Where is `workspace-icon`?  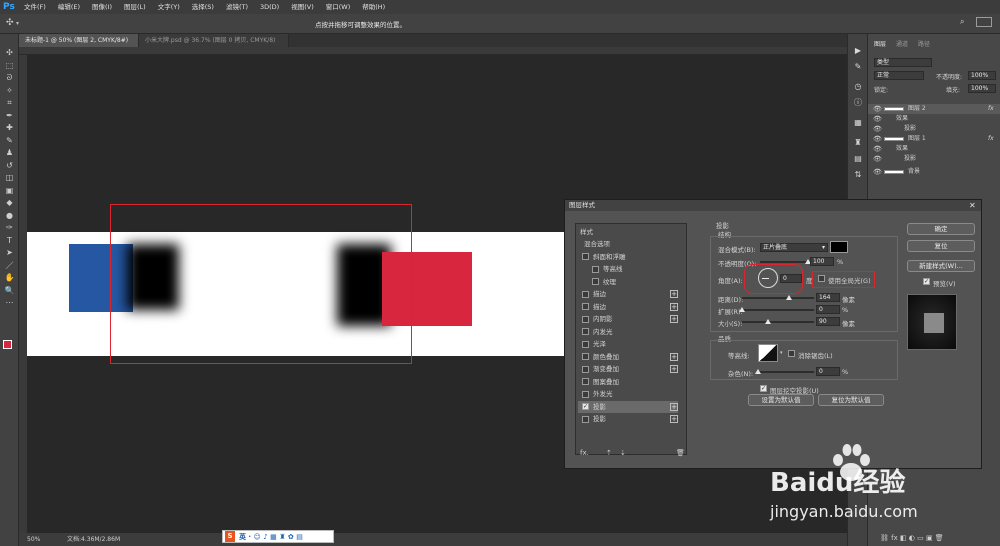 workspace-icon is located at coordinates (984, 22).